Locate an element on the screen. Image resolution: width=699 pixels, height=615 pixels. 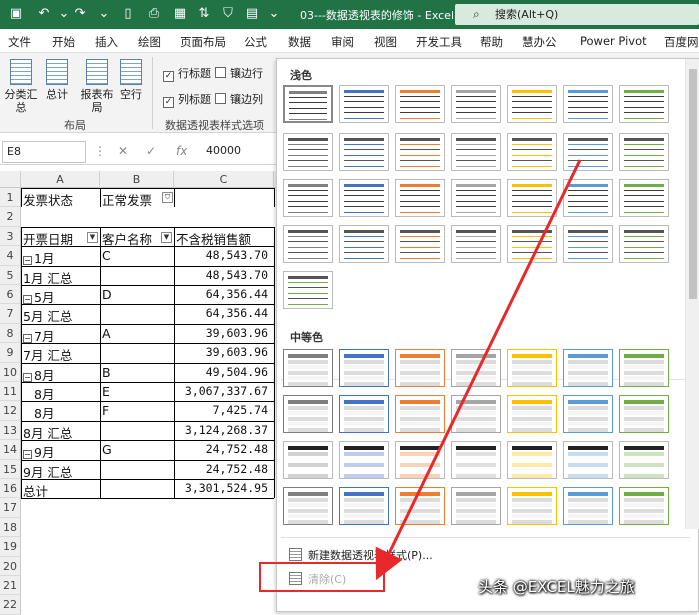
watermark: 头条 @EXCEL魅力之旅 is located at coordinates (556, 587).